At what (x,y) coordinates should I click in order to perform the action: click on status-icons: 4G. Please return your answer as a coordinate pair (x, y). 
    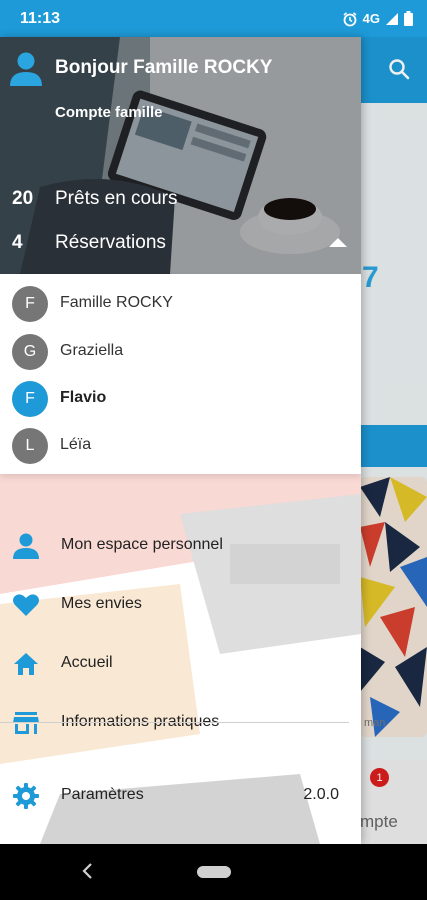
    Looking at the image, I should click on (377, 19).